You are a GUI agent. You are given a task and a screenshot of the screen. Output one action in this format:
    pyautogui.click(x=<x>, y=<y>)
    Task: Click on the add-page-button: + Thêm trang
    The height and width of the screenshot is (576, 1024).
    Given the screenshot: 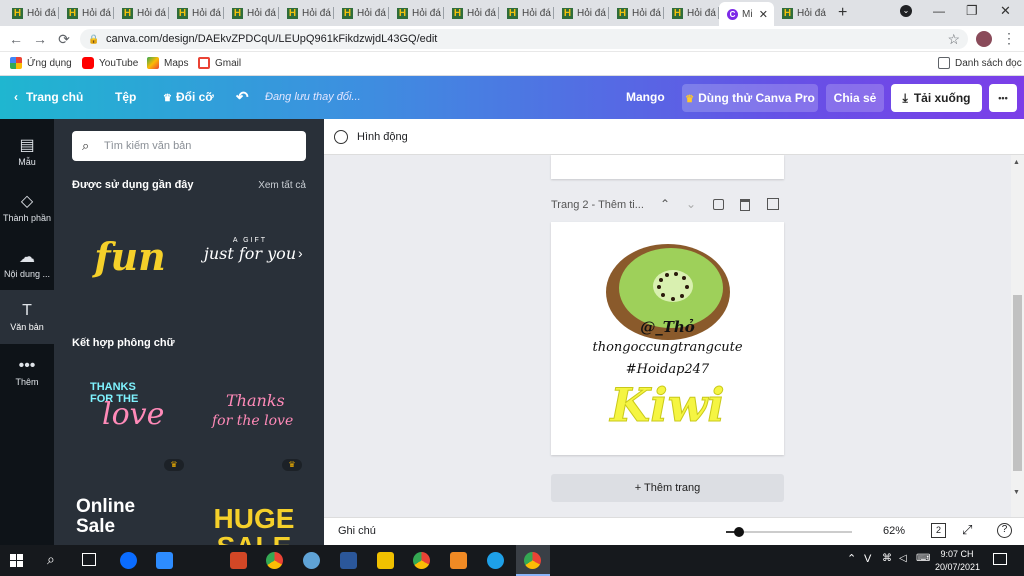 What is the action you would take?
    pyautogui.click(x=667, y=488)
    